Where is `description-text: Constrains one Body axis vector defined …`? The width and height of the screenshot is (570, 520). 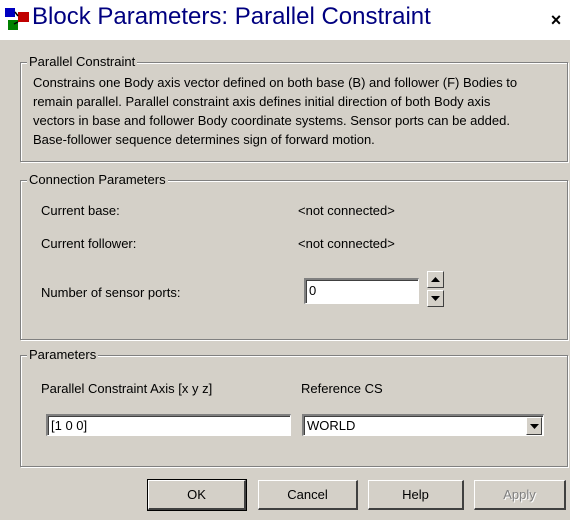
description-text: Constrains one Body axis vector defined … is located at coordinates (275, 111).